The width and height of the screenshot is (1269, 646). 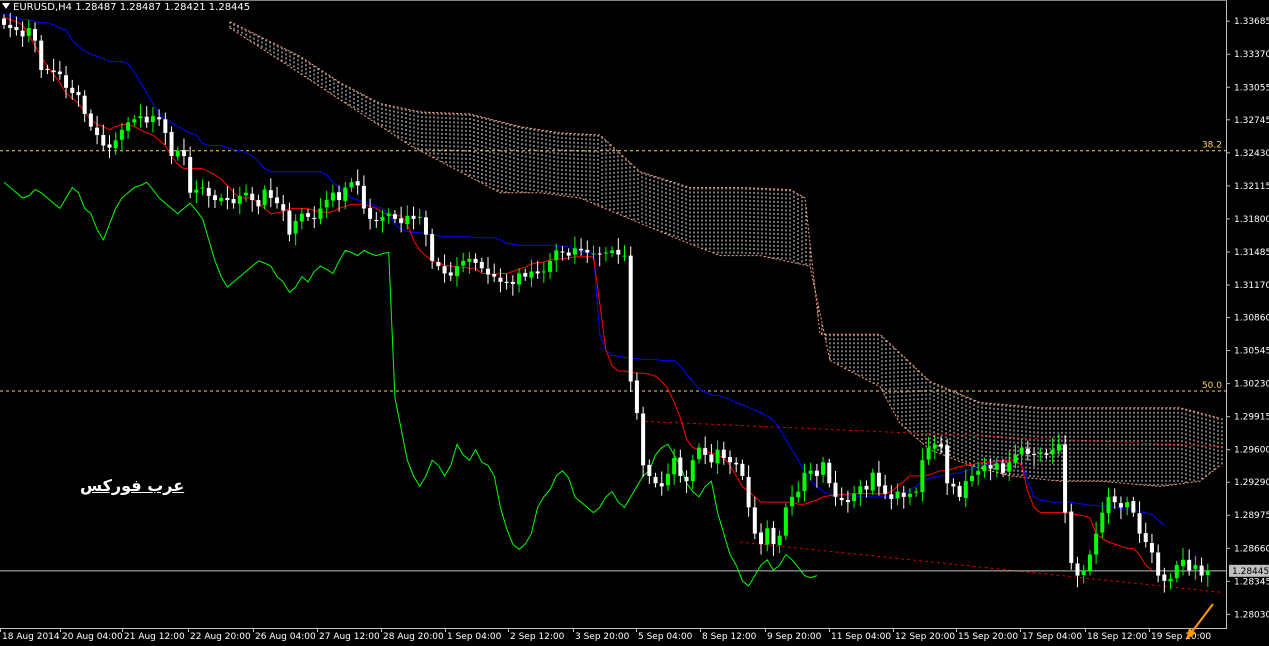 What do you see at coordinates (349, 637) in the screenshot?
I see `time-tick-label: 27 Aug 12:00` at bounding box center [349, 637].